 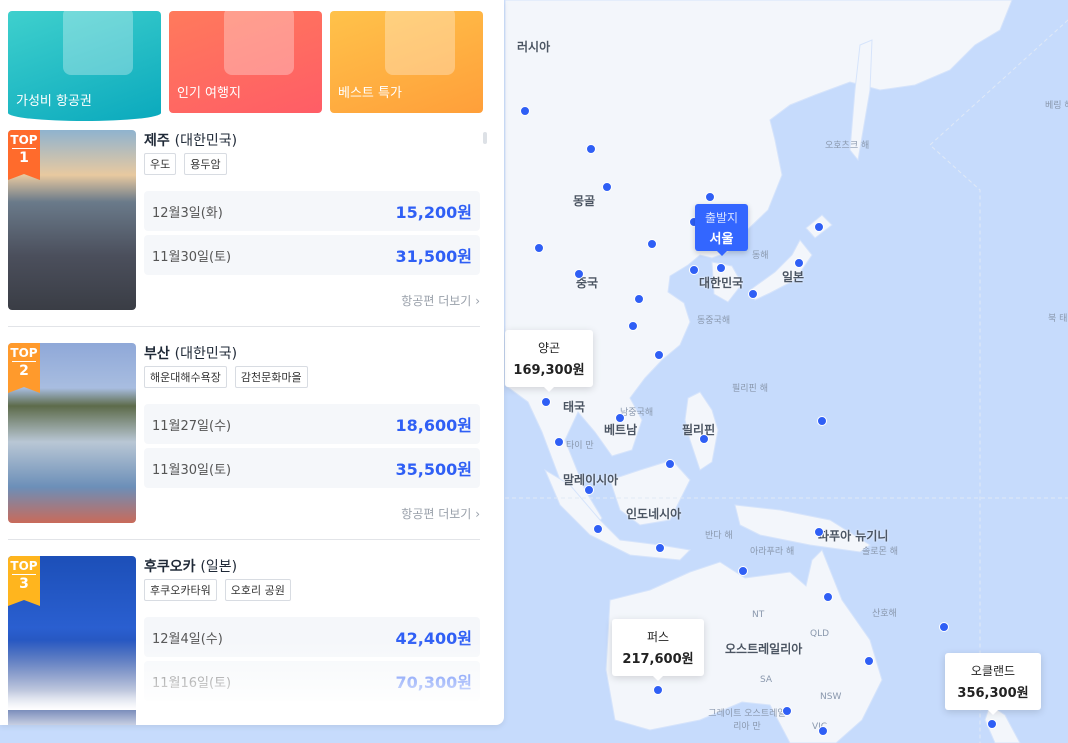 I want to click on fare-row: 11월16일(토) 70,300원, so click(x=312, y=681).